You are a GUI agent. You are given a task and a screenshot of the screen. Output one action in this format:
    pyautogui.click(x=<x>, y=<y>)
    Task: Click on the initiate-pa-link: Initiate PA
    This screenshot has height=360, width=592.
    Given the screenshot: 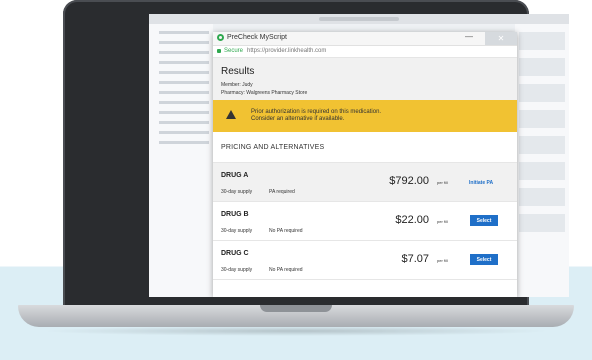 What is the action you would take?
    pyautogui.click(x=481, y=183)
    